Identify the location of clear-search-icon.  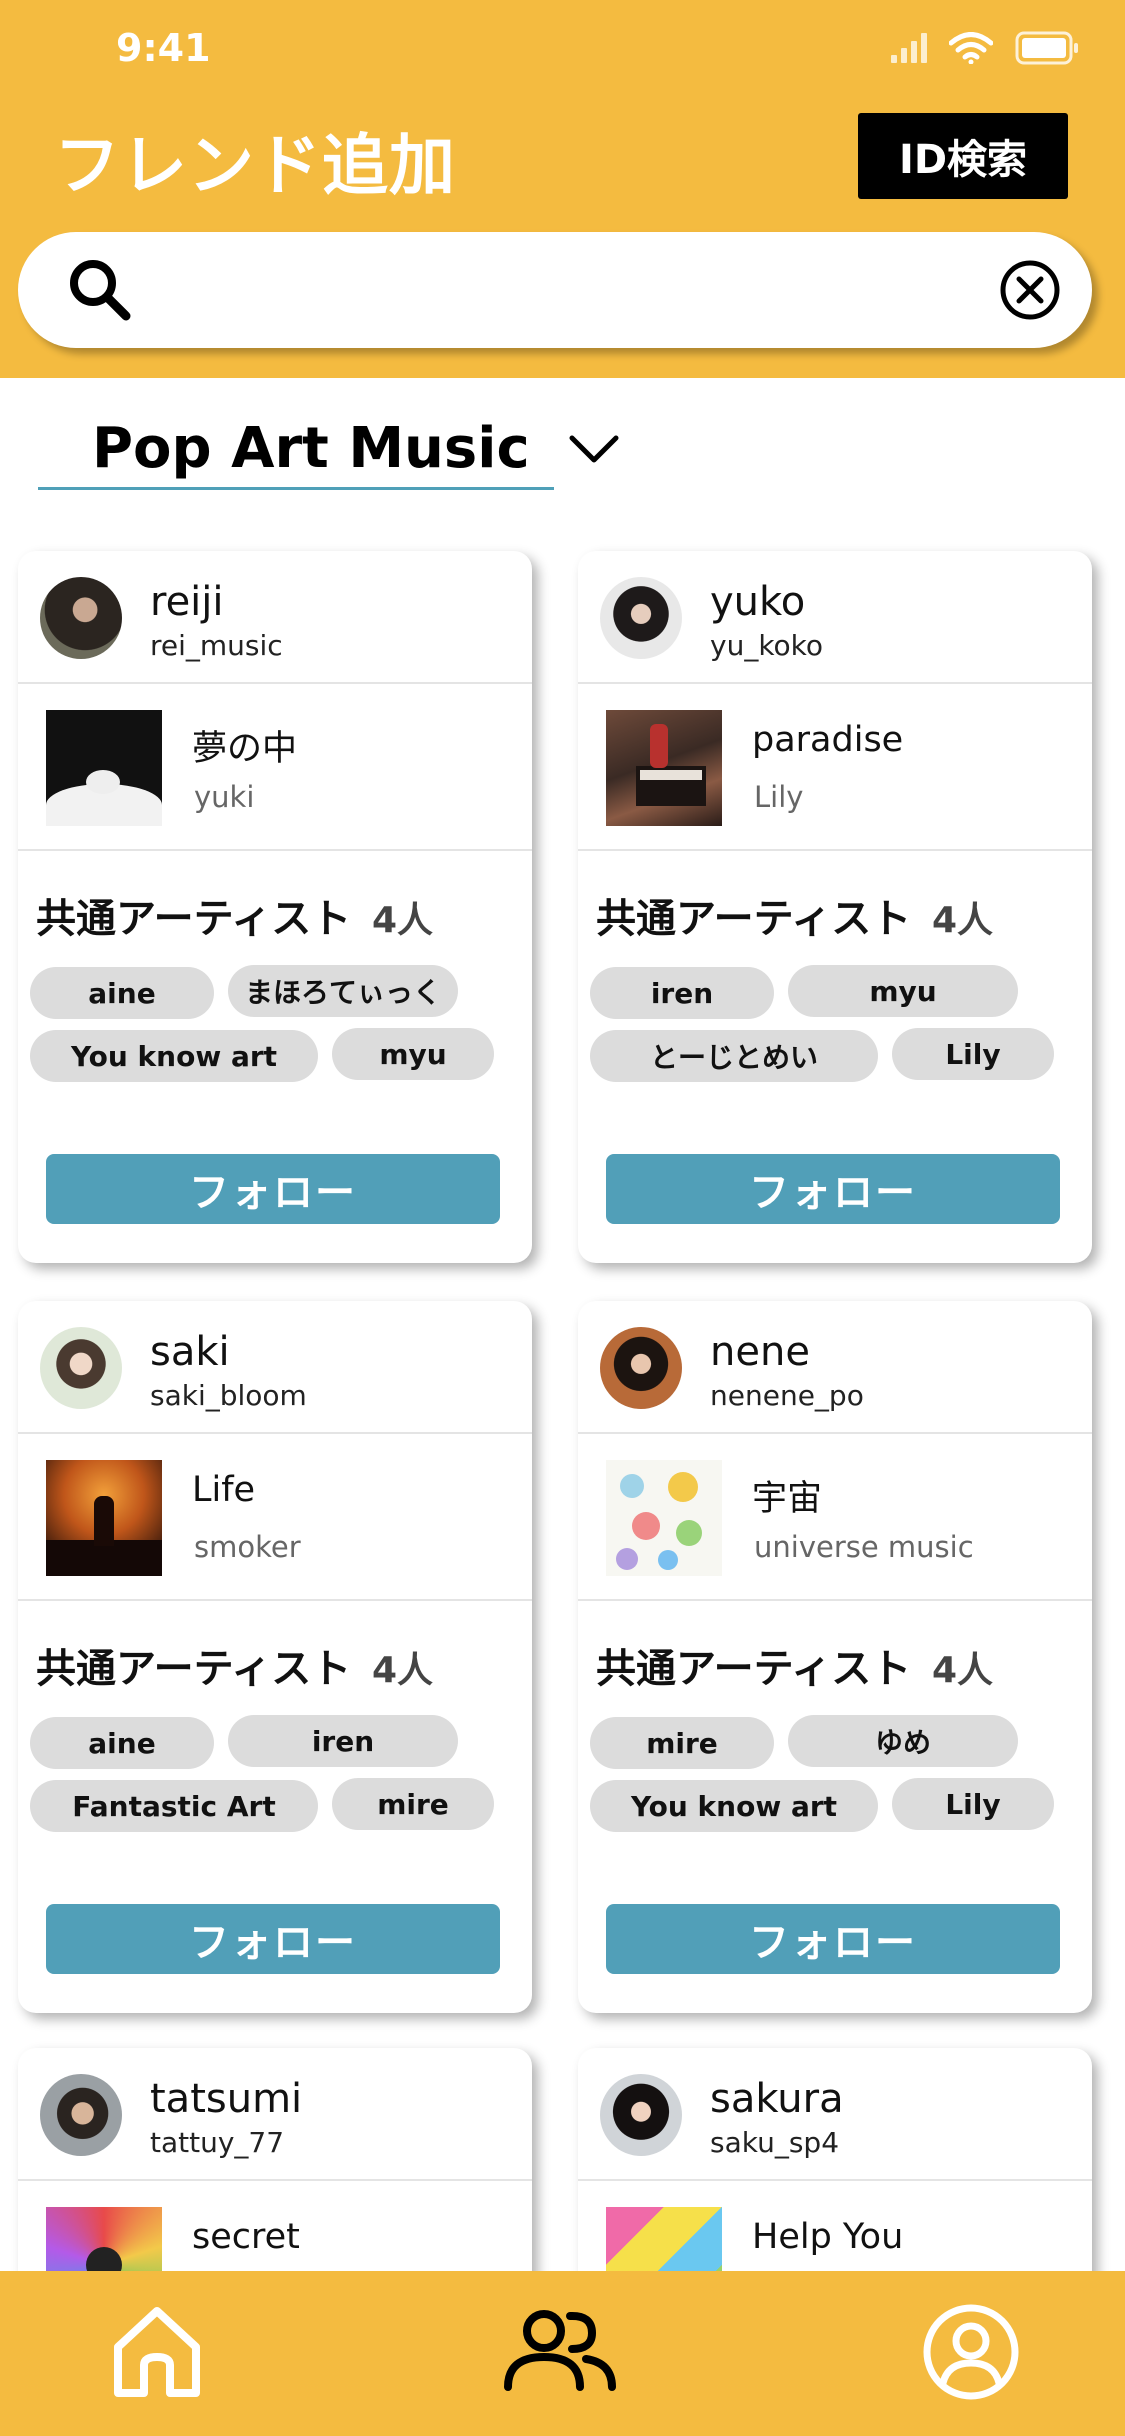
(1030, 290).